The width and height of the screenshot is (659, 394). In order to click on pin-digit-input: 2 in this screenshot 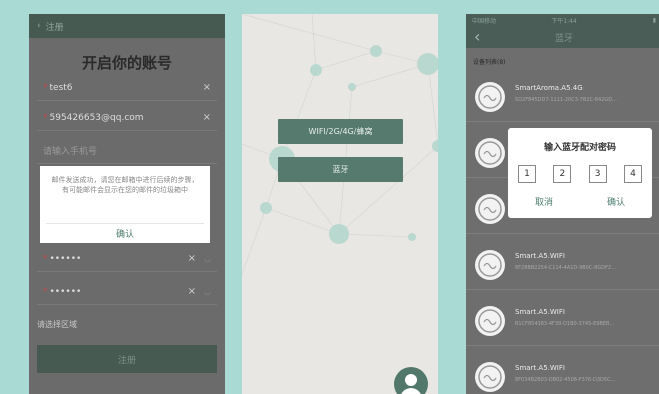, I will do `click(562, 174)`.